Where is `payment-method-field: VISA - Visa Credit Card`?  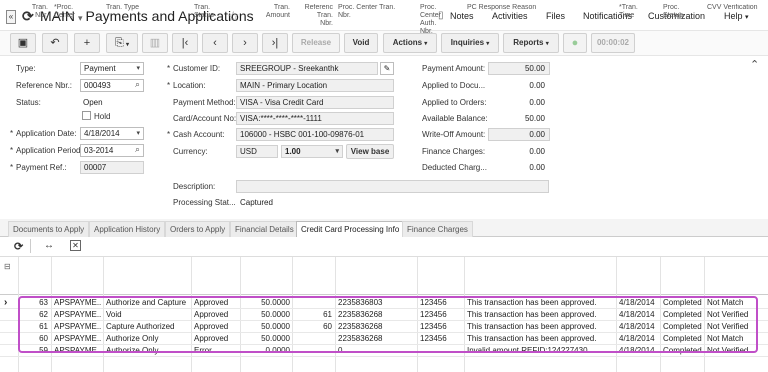 payment-method-field: VISA - Visa Credit Card is located at coordinates (315, 102).